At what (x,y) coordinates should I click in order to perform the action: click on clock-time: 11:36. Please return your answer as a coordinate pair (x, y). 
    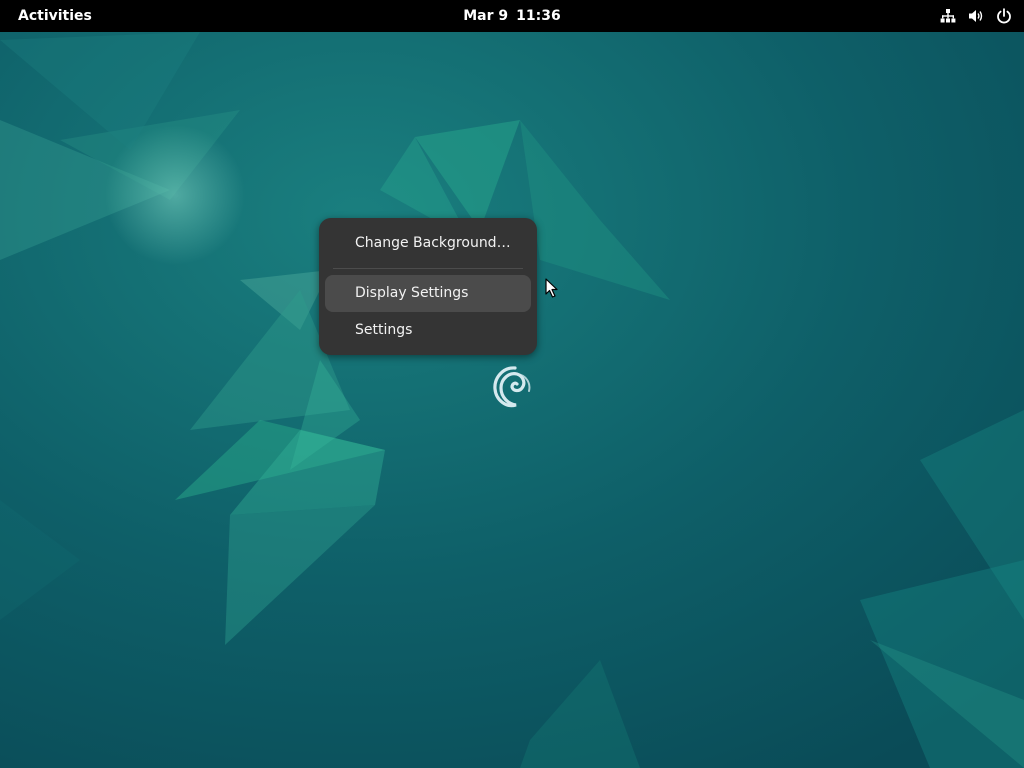
    Looking at the image, I should click on (538, 16).